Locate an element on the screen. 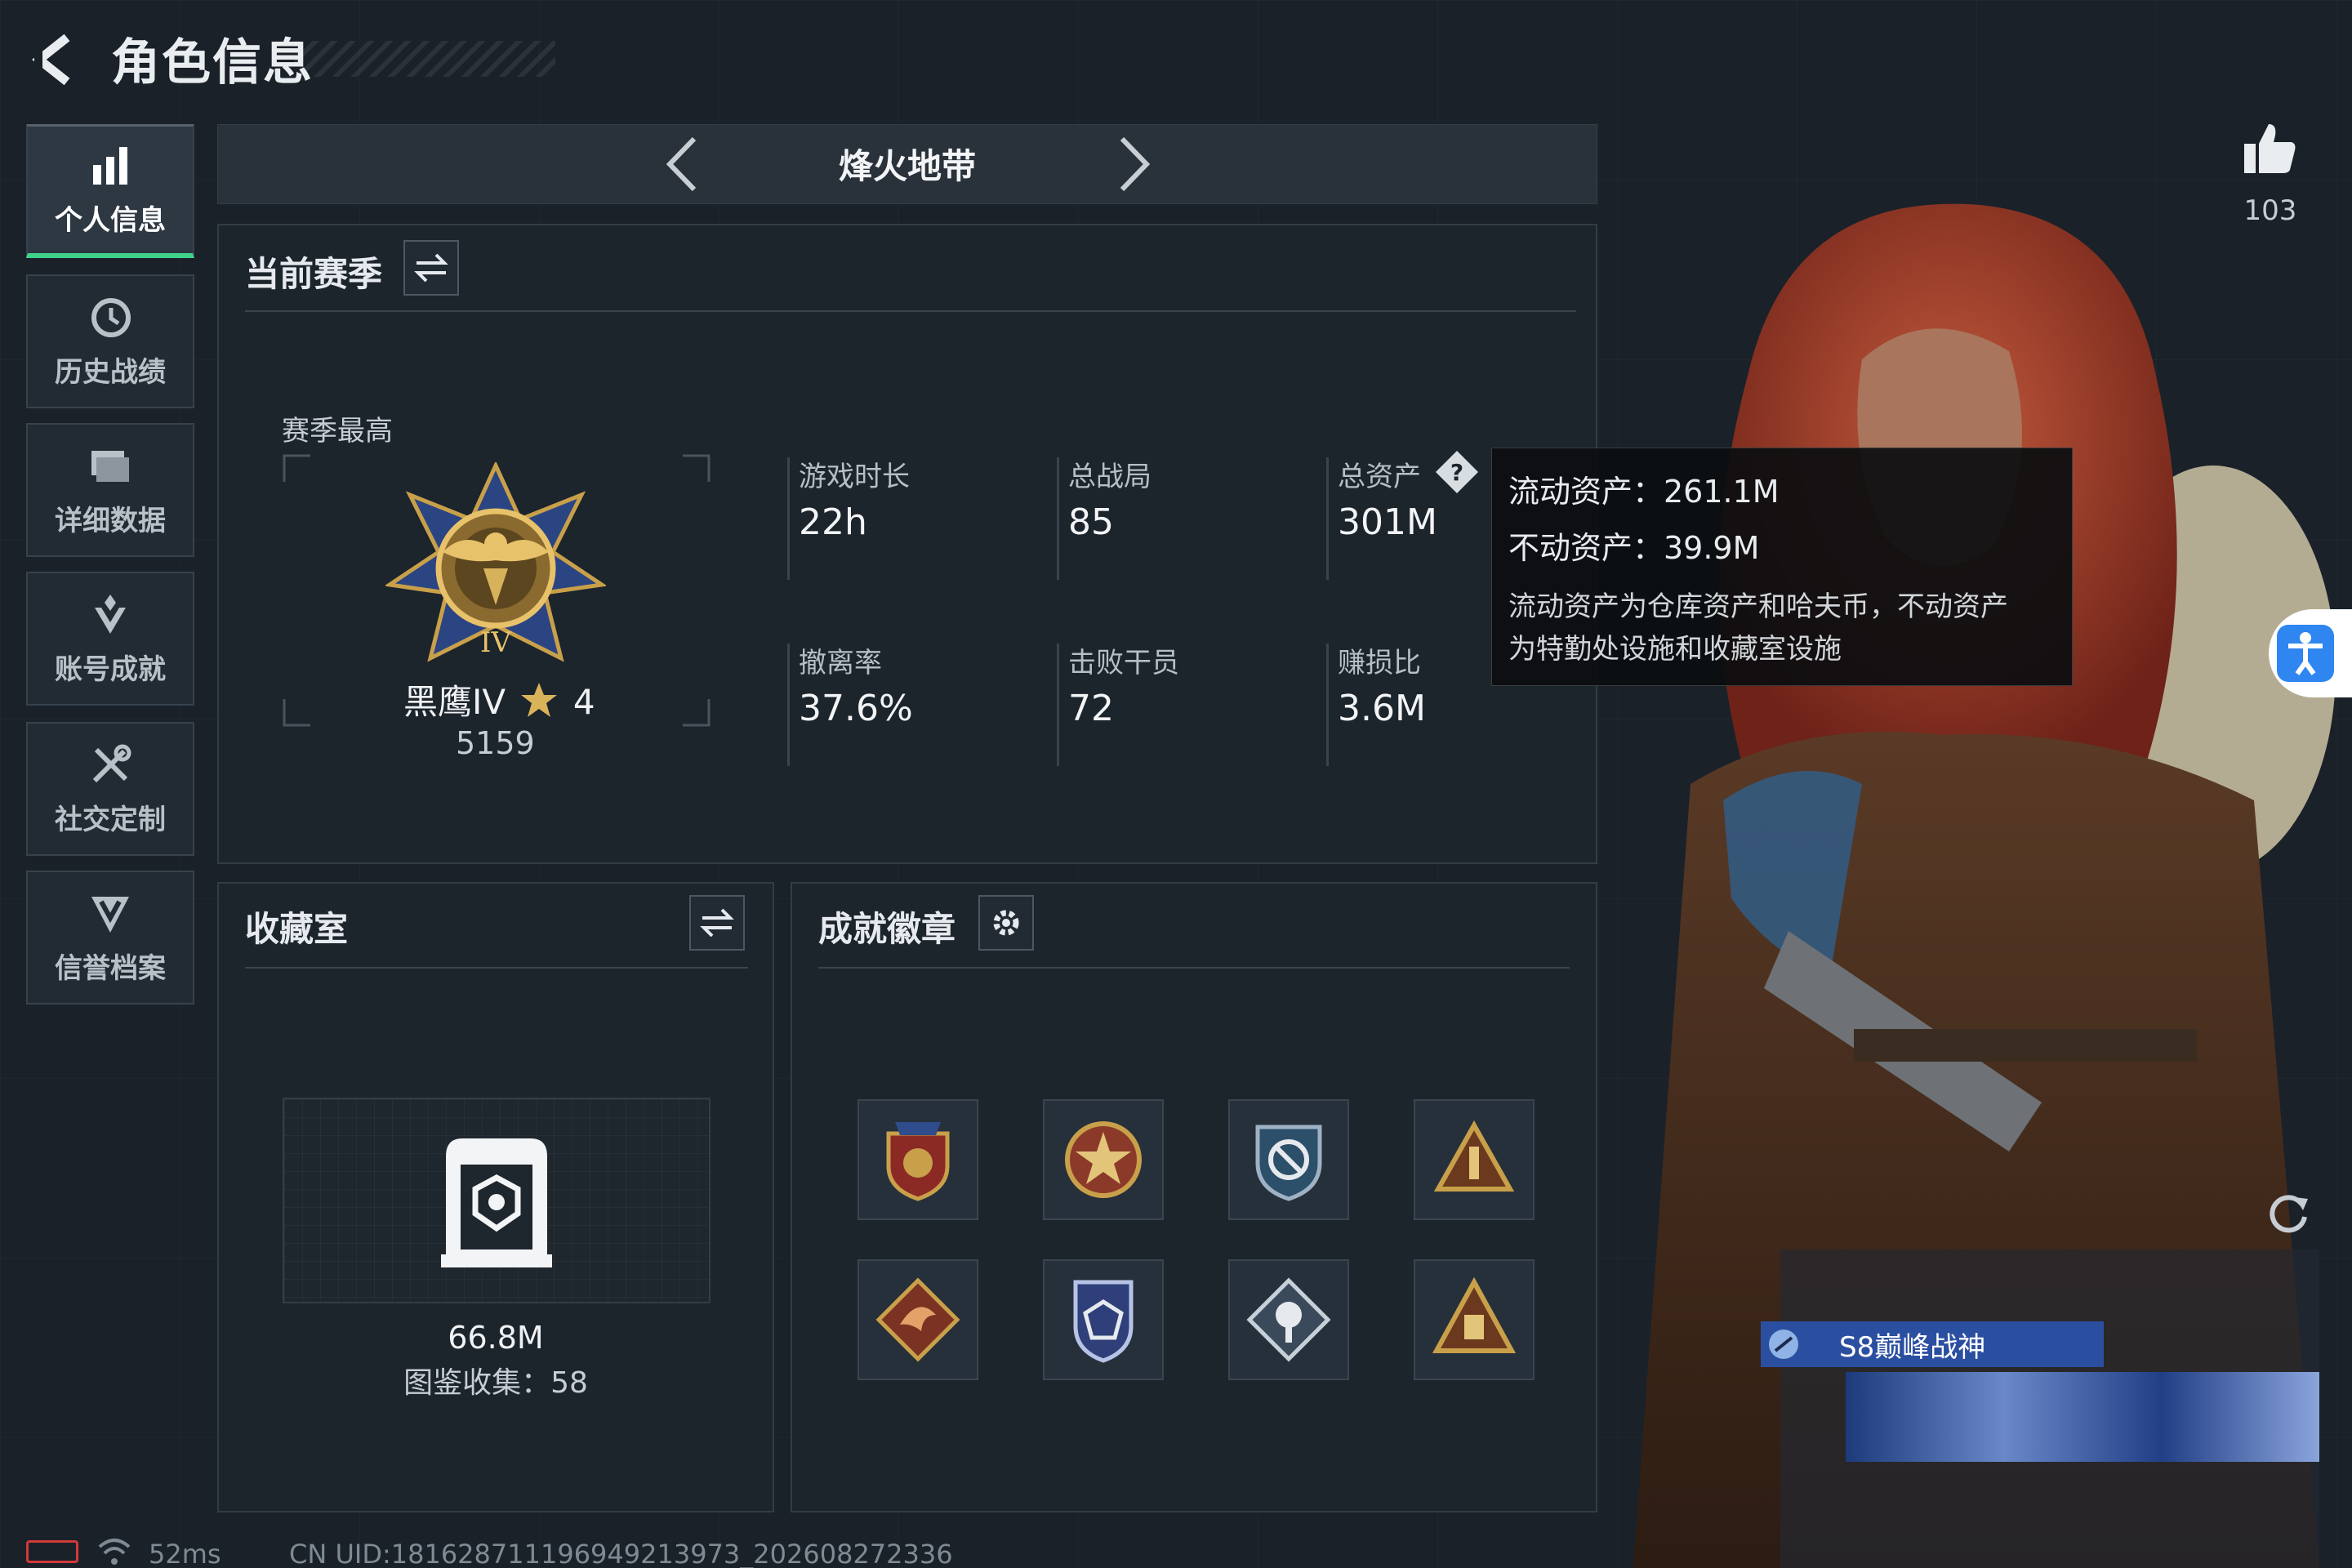 This screenshot has width=2352, height=1568. badge-pyramid is located at coordinates (1474, 1159).